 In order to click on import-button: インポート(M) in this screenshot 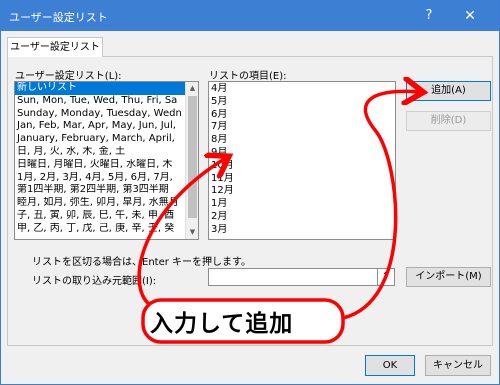, I will do `click(448, 277)`.